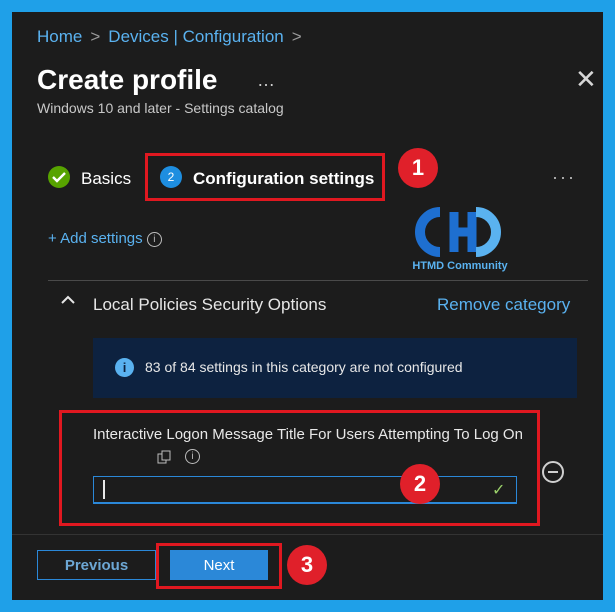 Image resolution: width=615 pixels, height=612 pixels. Describe the element at coordinates (219, 565) in the screenshot. I see `next-button: Next` at that location.